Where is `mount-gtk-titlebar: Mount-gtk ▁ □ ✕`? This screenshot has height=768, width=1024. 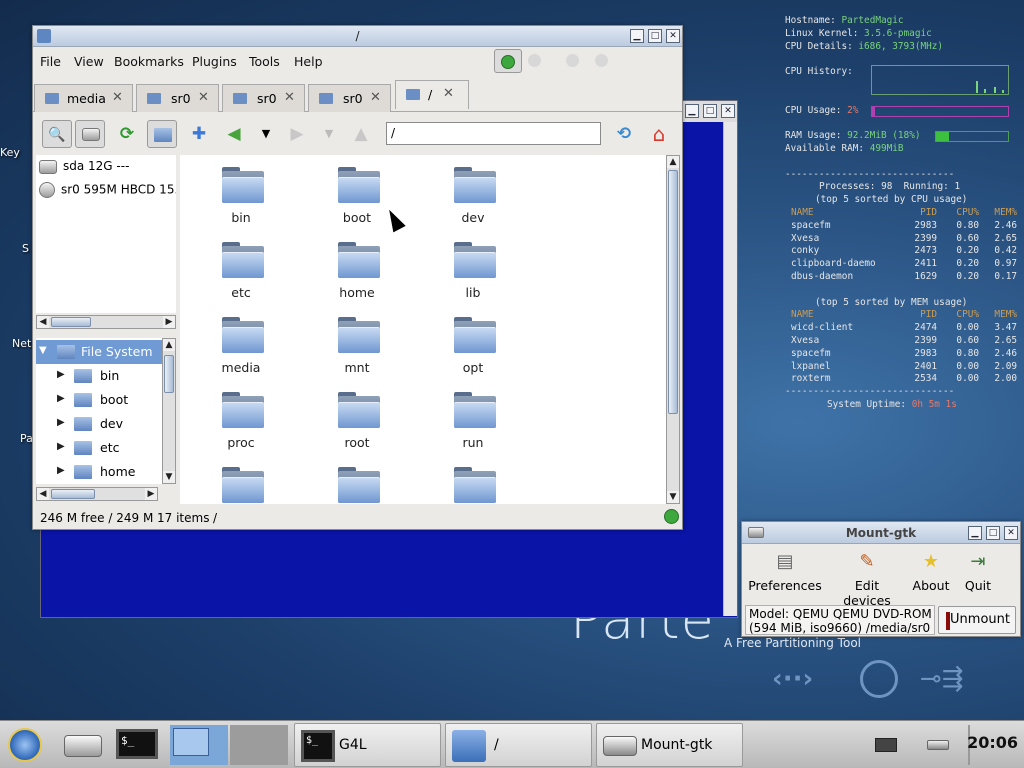 mount-gtk-titlebar: Mount-gtk ▁ □ ✕ is located at coordinates (881, 533).